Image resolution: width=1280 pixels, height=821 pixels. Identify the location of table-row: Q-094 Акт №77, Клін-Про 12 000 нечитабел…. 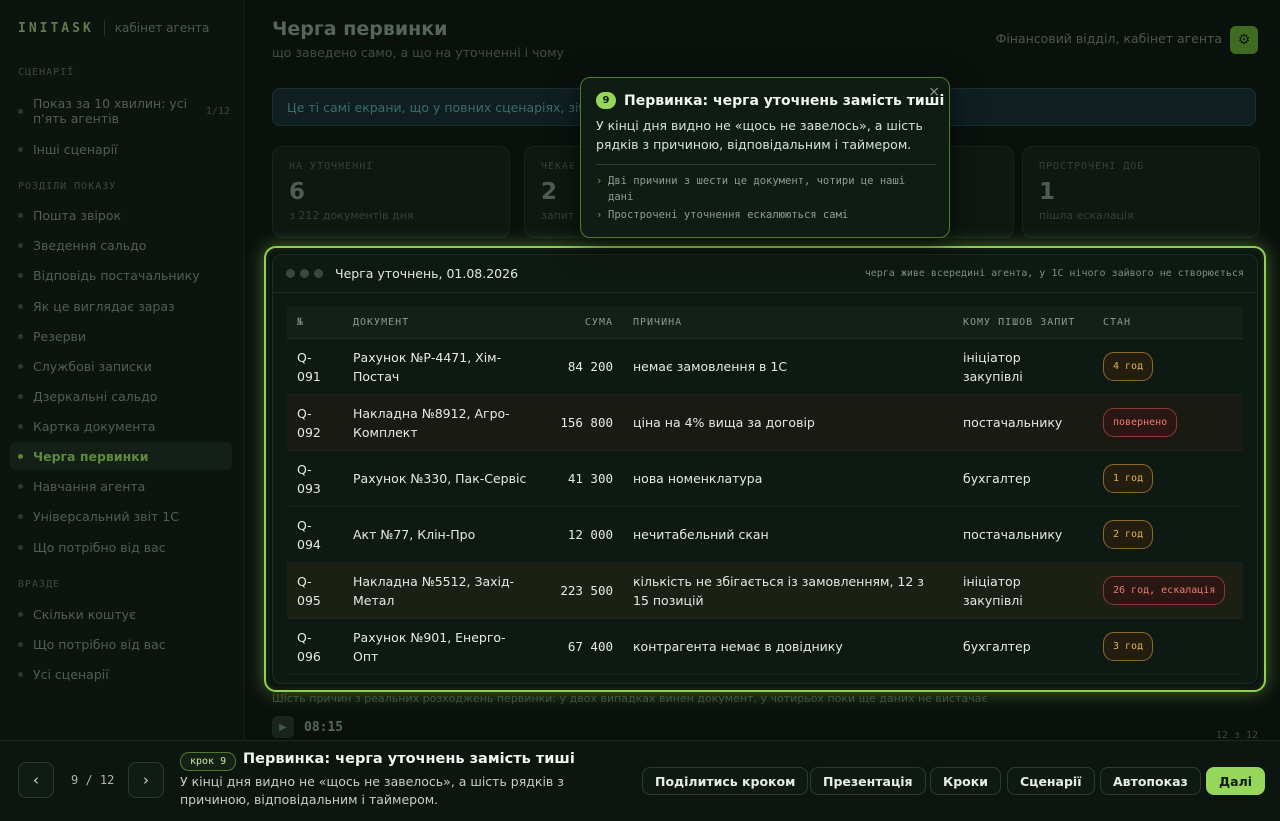
(765, 534).